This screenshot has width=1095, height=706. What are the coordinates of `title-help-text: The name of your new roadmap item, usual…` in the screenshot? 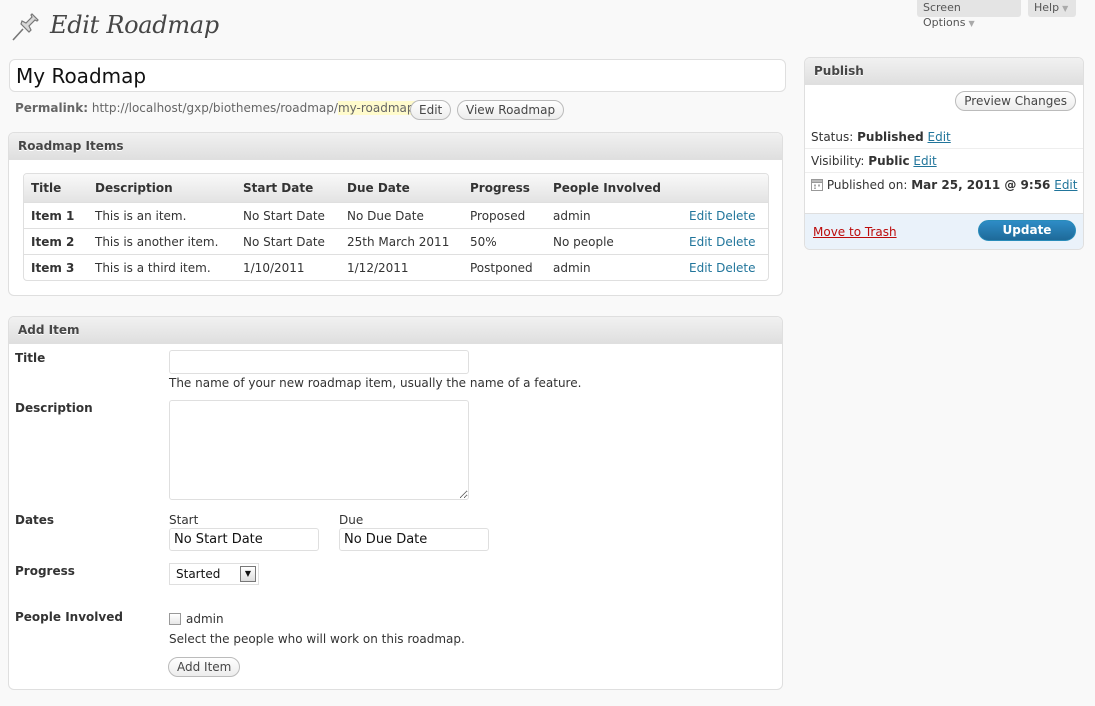 It's located at (375, 383).